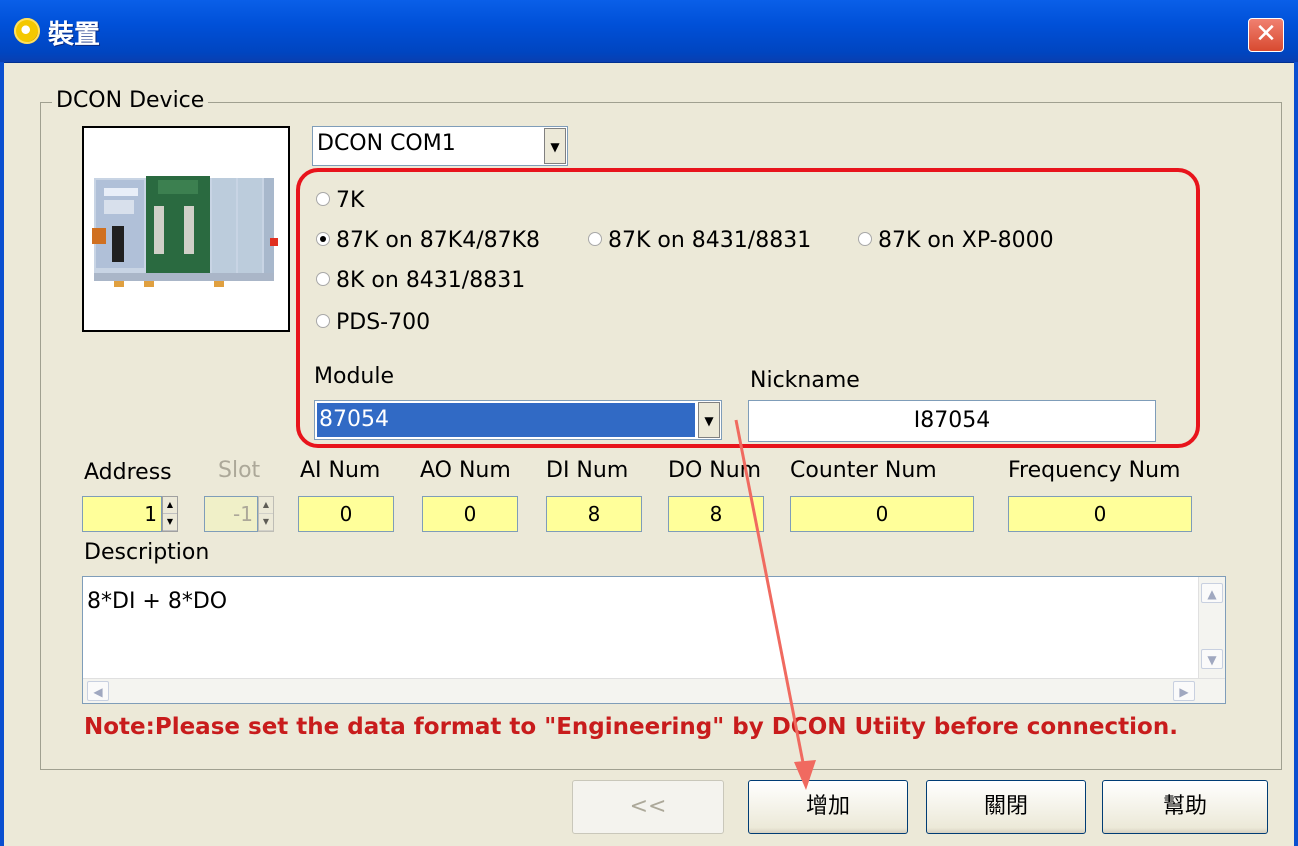 This screenshot has width=1298, height=846. I want to click on annotation-arrow, so click(775, 604).